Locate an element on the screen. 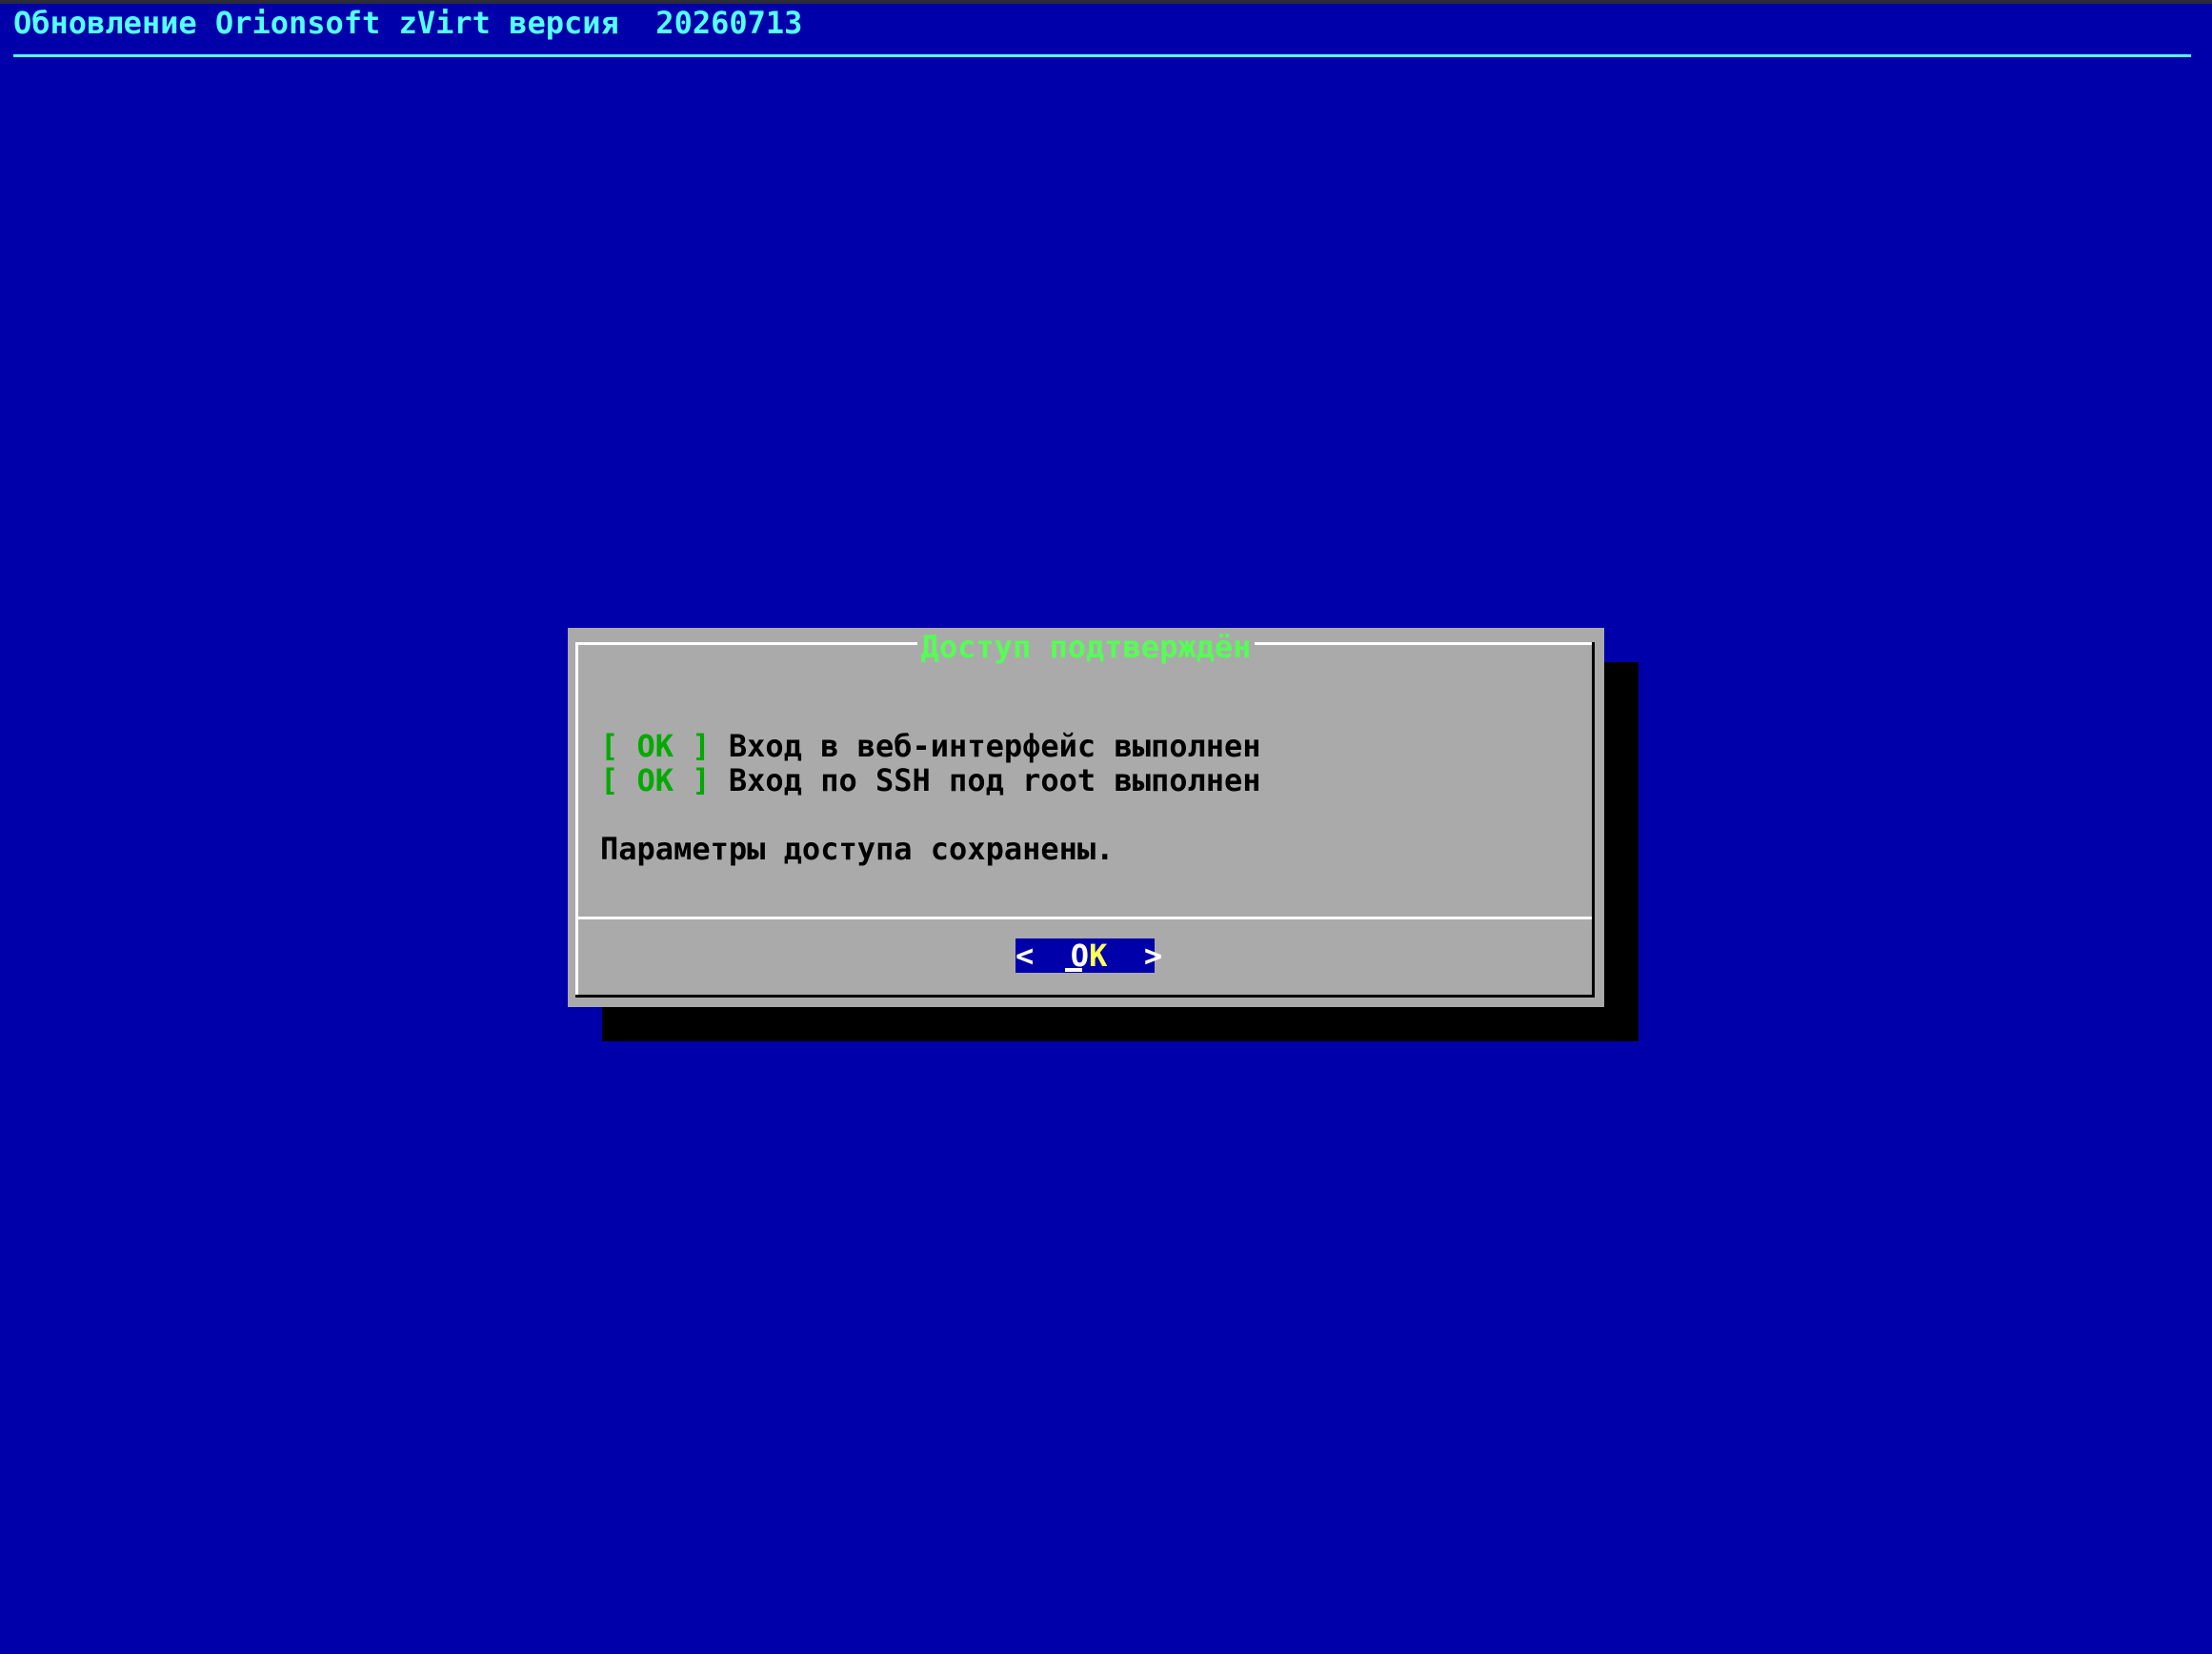 This screenshot has height=1654, width=2212. check-text: Вход по SSH под root выполнен is located at coordinates (994, 780).